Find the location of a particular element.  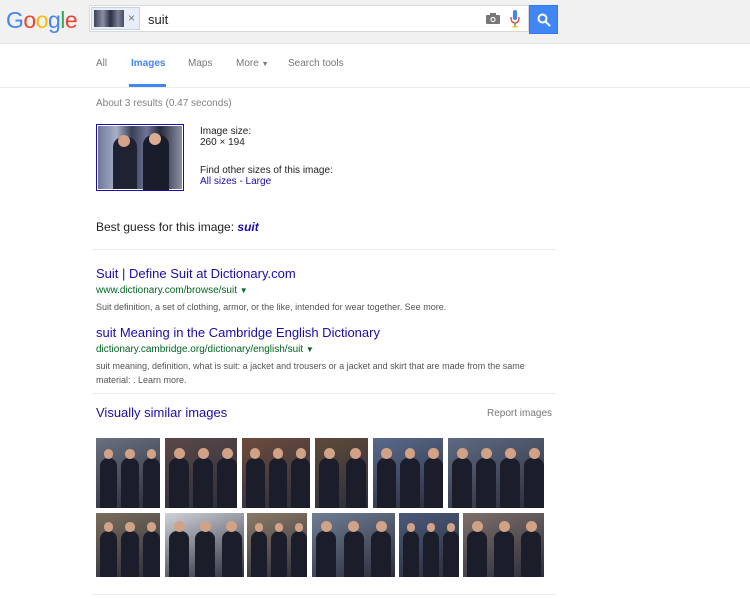

result-url: www.dictionary.com/browse/suit ▼ is located at coordinates (271, 290).